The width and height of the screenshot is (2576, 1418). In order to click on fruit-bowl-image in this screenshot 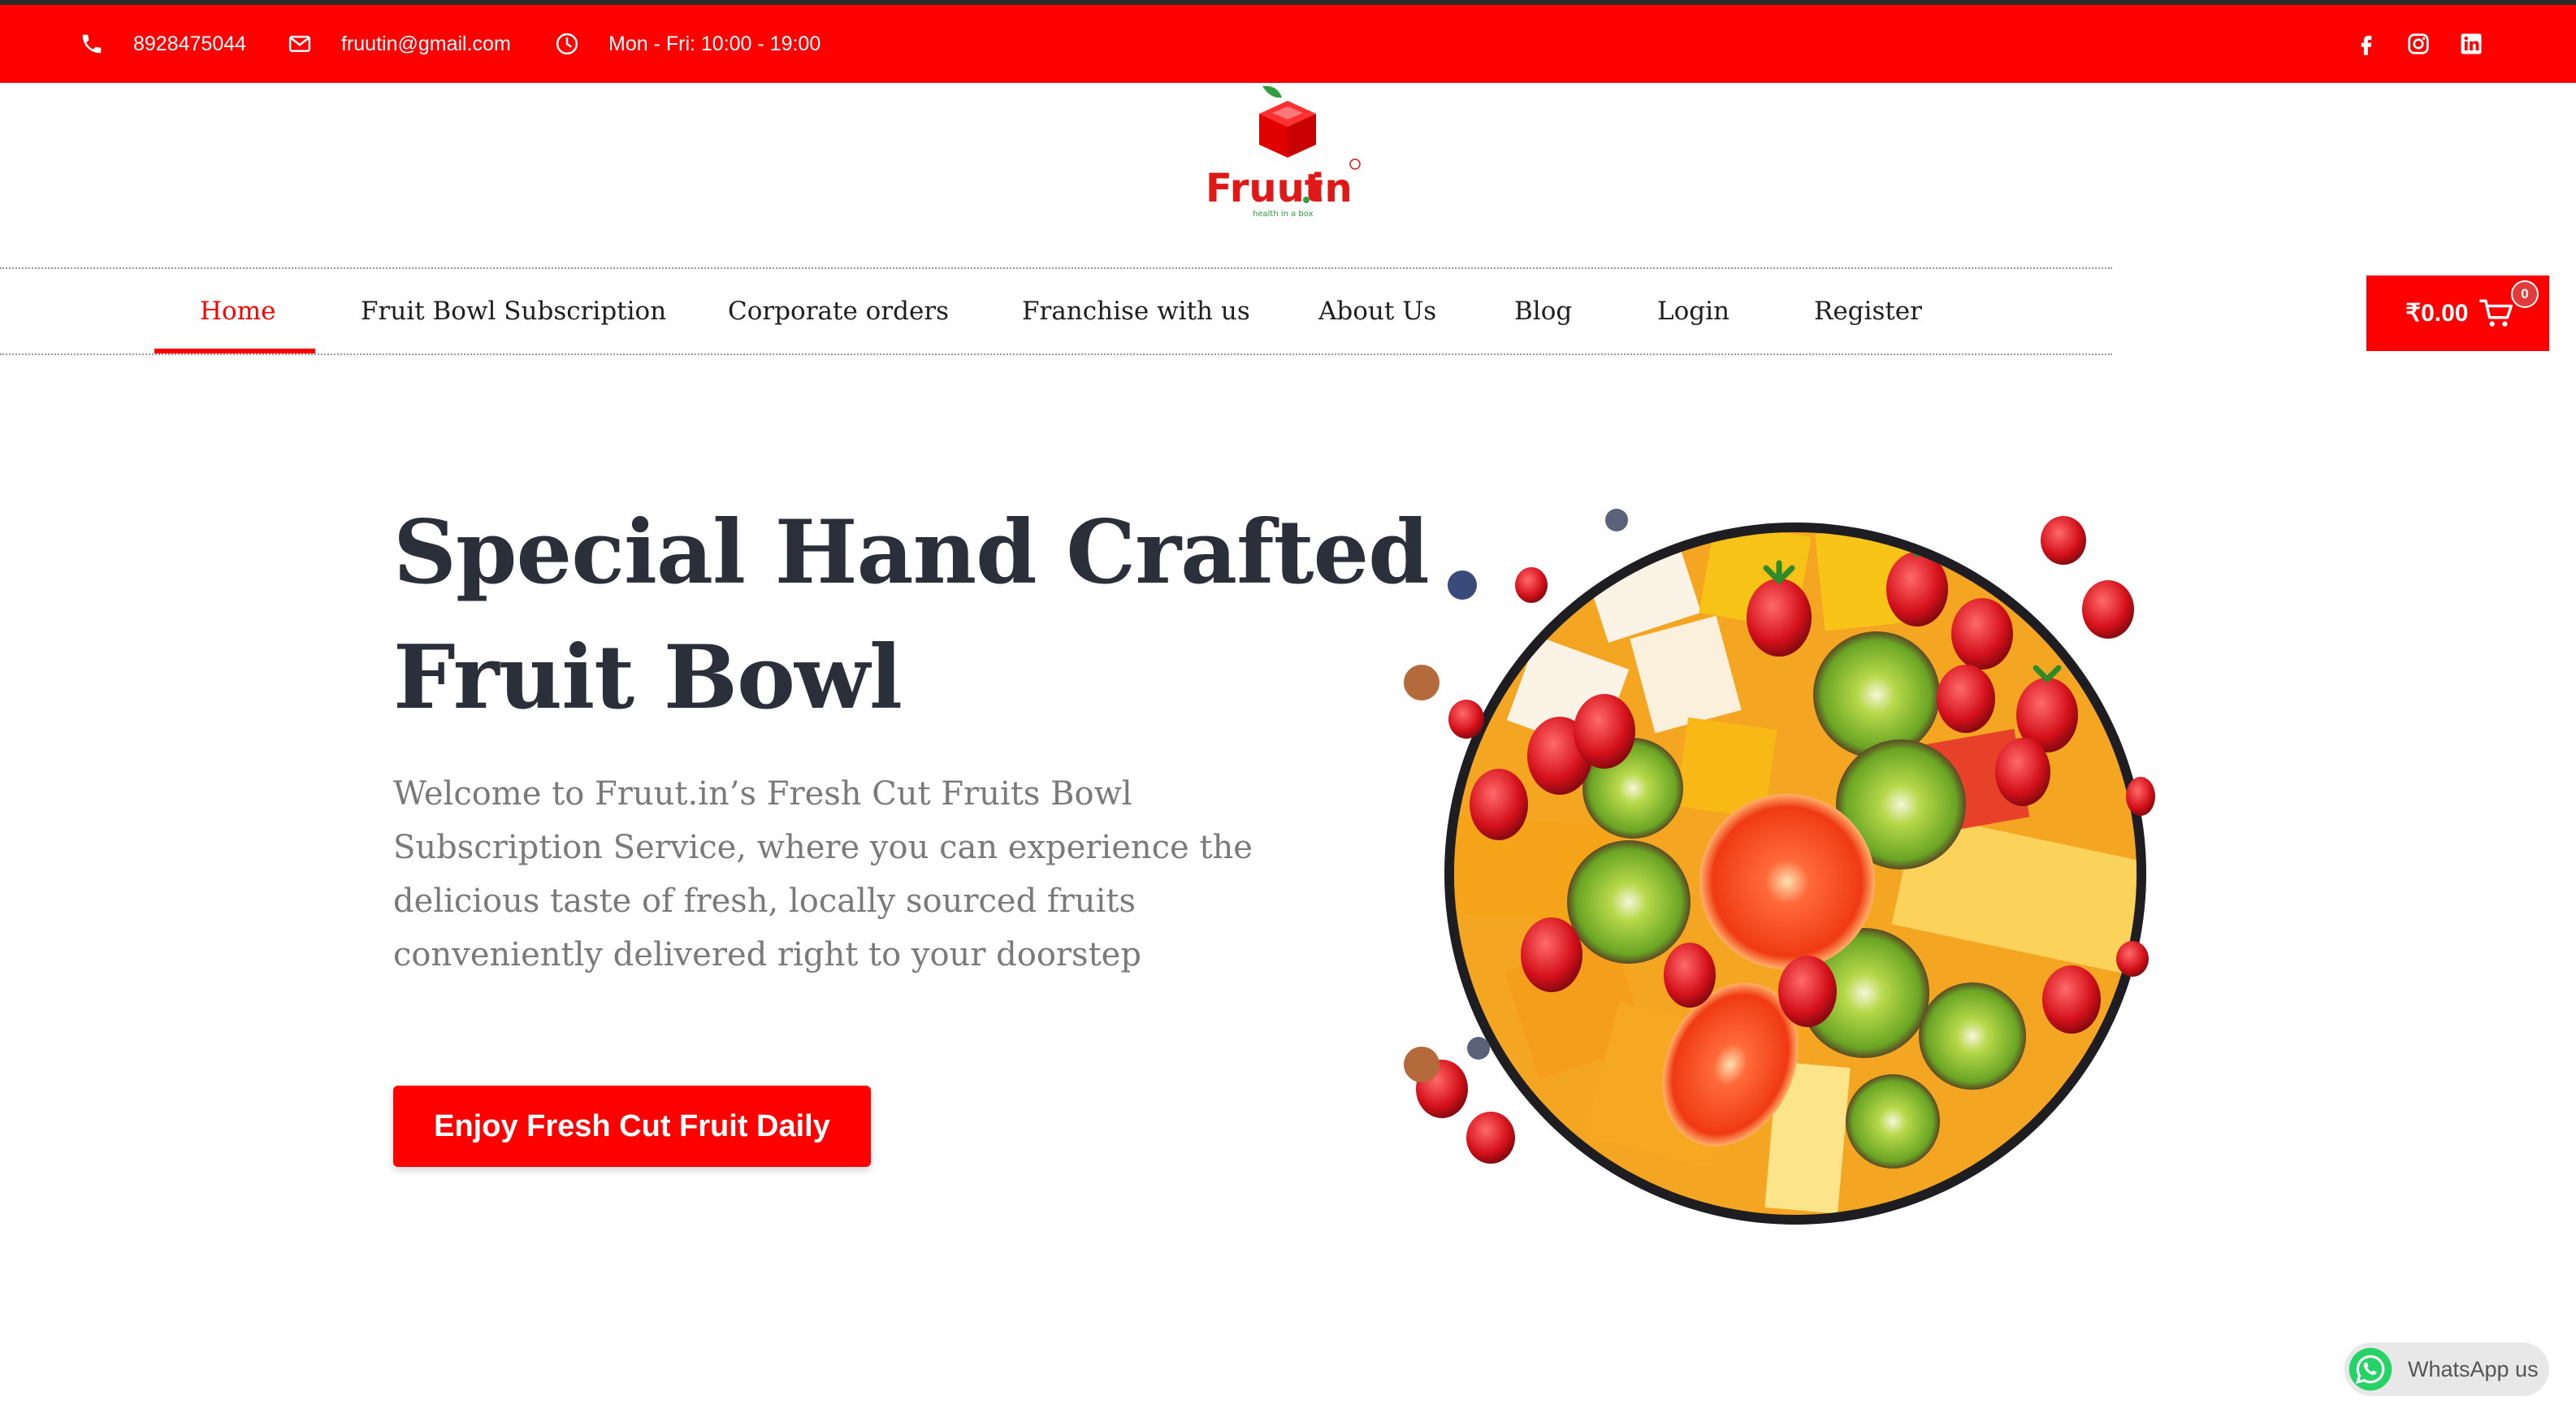, I will do `click(1779, 867)`.